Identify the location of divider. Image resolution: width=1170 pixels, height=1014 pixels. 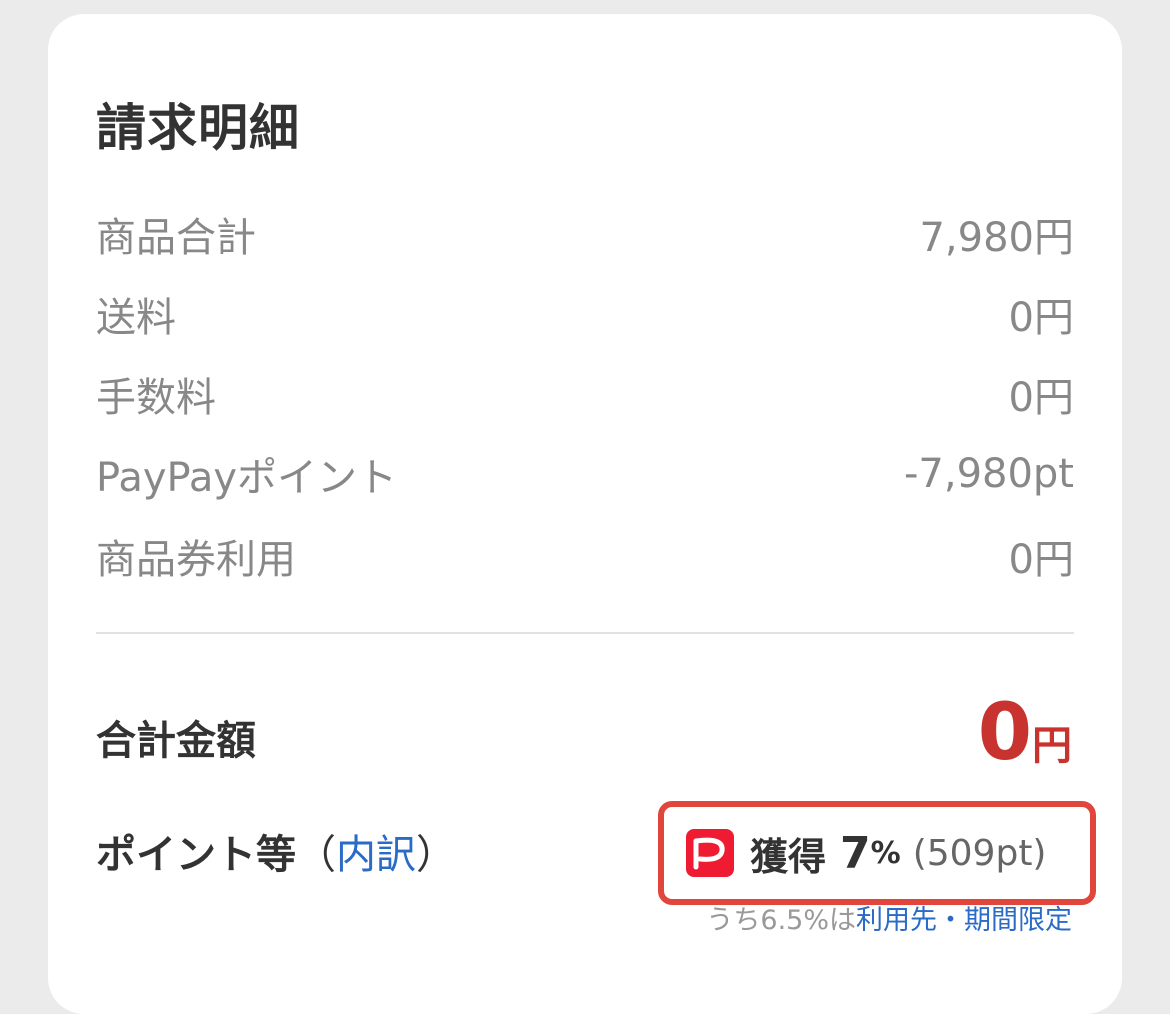
(585, 633).